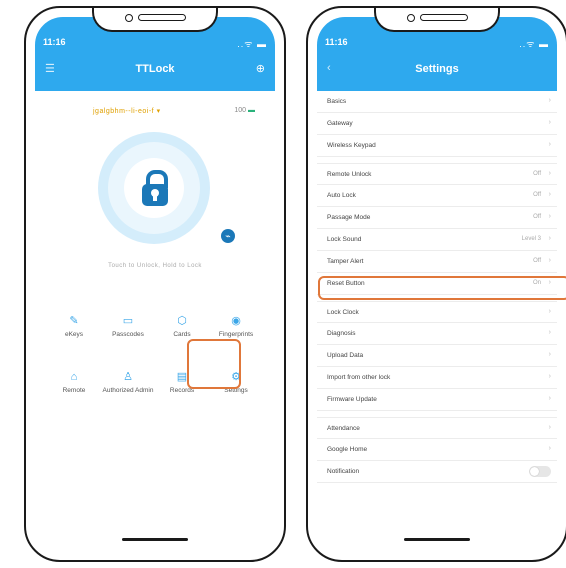 This screenshot has width=566, height=568. I want to click on settings-row-label: Gateway, so click(340, 123).